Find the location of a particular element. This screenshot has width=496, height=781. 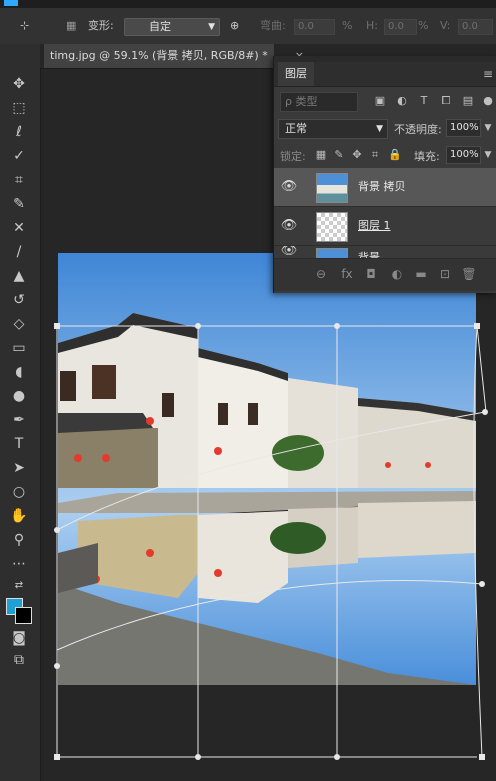

filter-pixel-icon: ▣ is located at coordinates (380, 101).